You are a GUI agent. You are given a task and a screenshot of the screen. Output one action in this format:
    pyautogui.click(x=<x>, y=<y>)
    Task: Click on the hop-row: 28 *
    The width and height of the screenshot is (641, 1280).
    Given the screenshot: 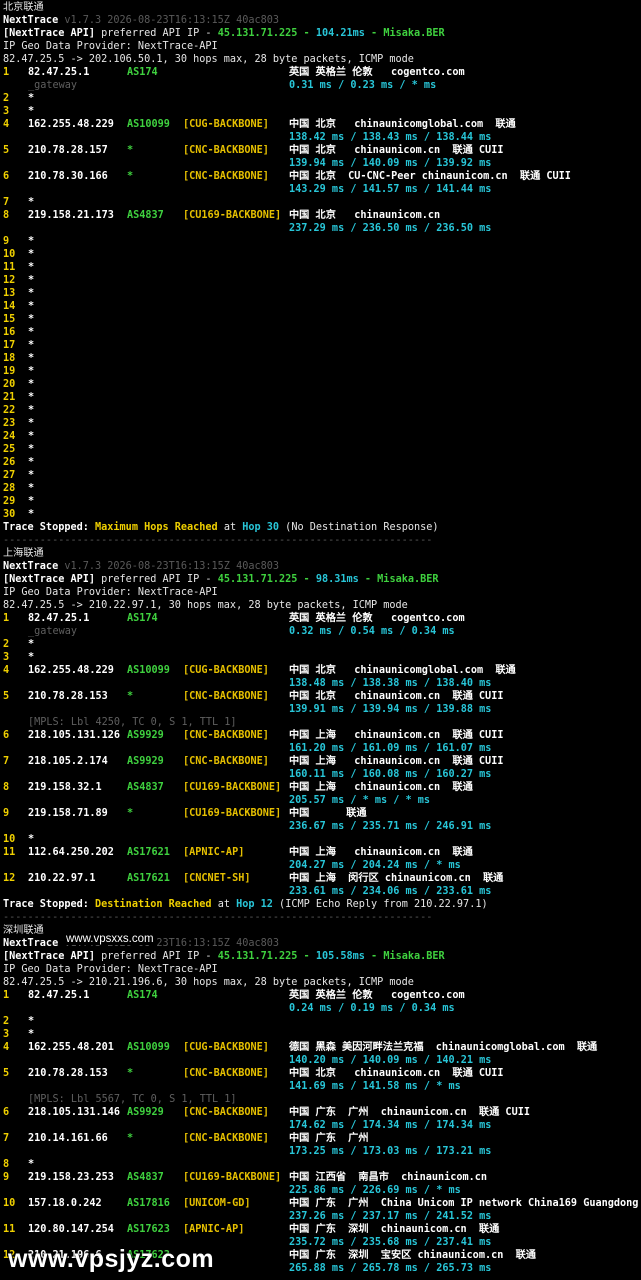 What is the action you would take?
    pyautogui.click(x=320, y=488)
    